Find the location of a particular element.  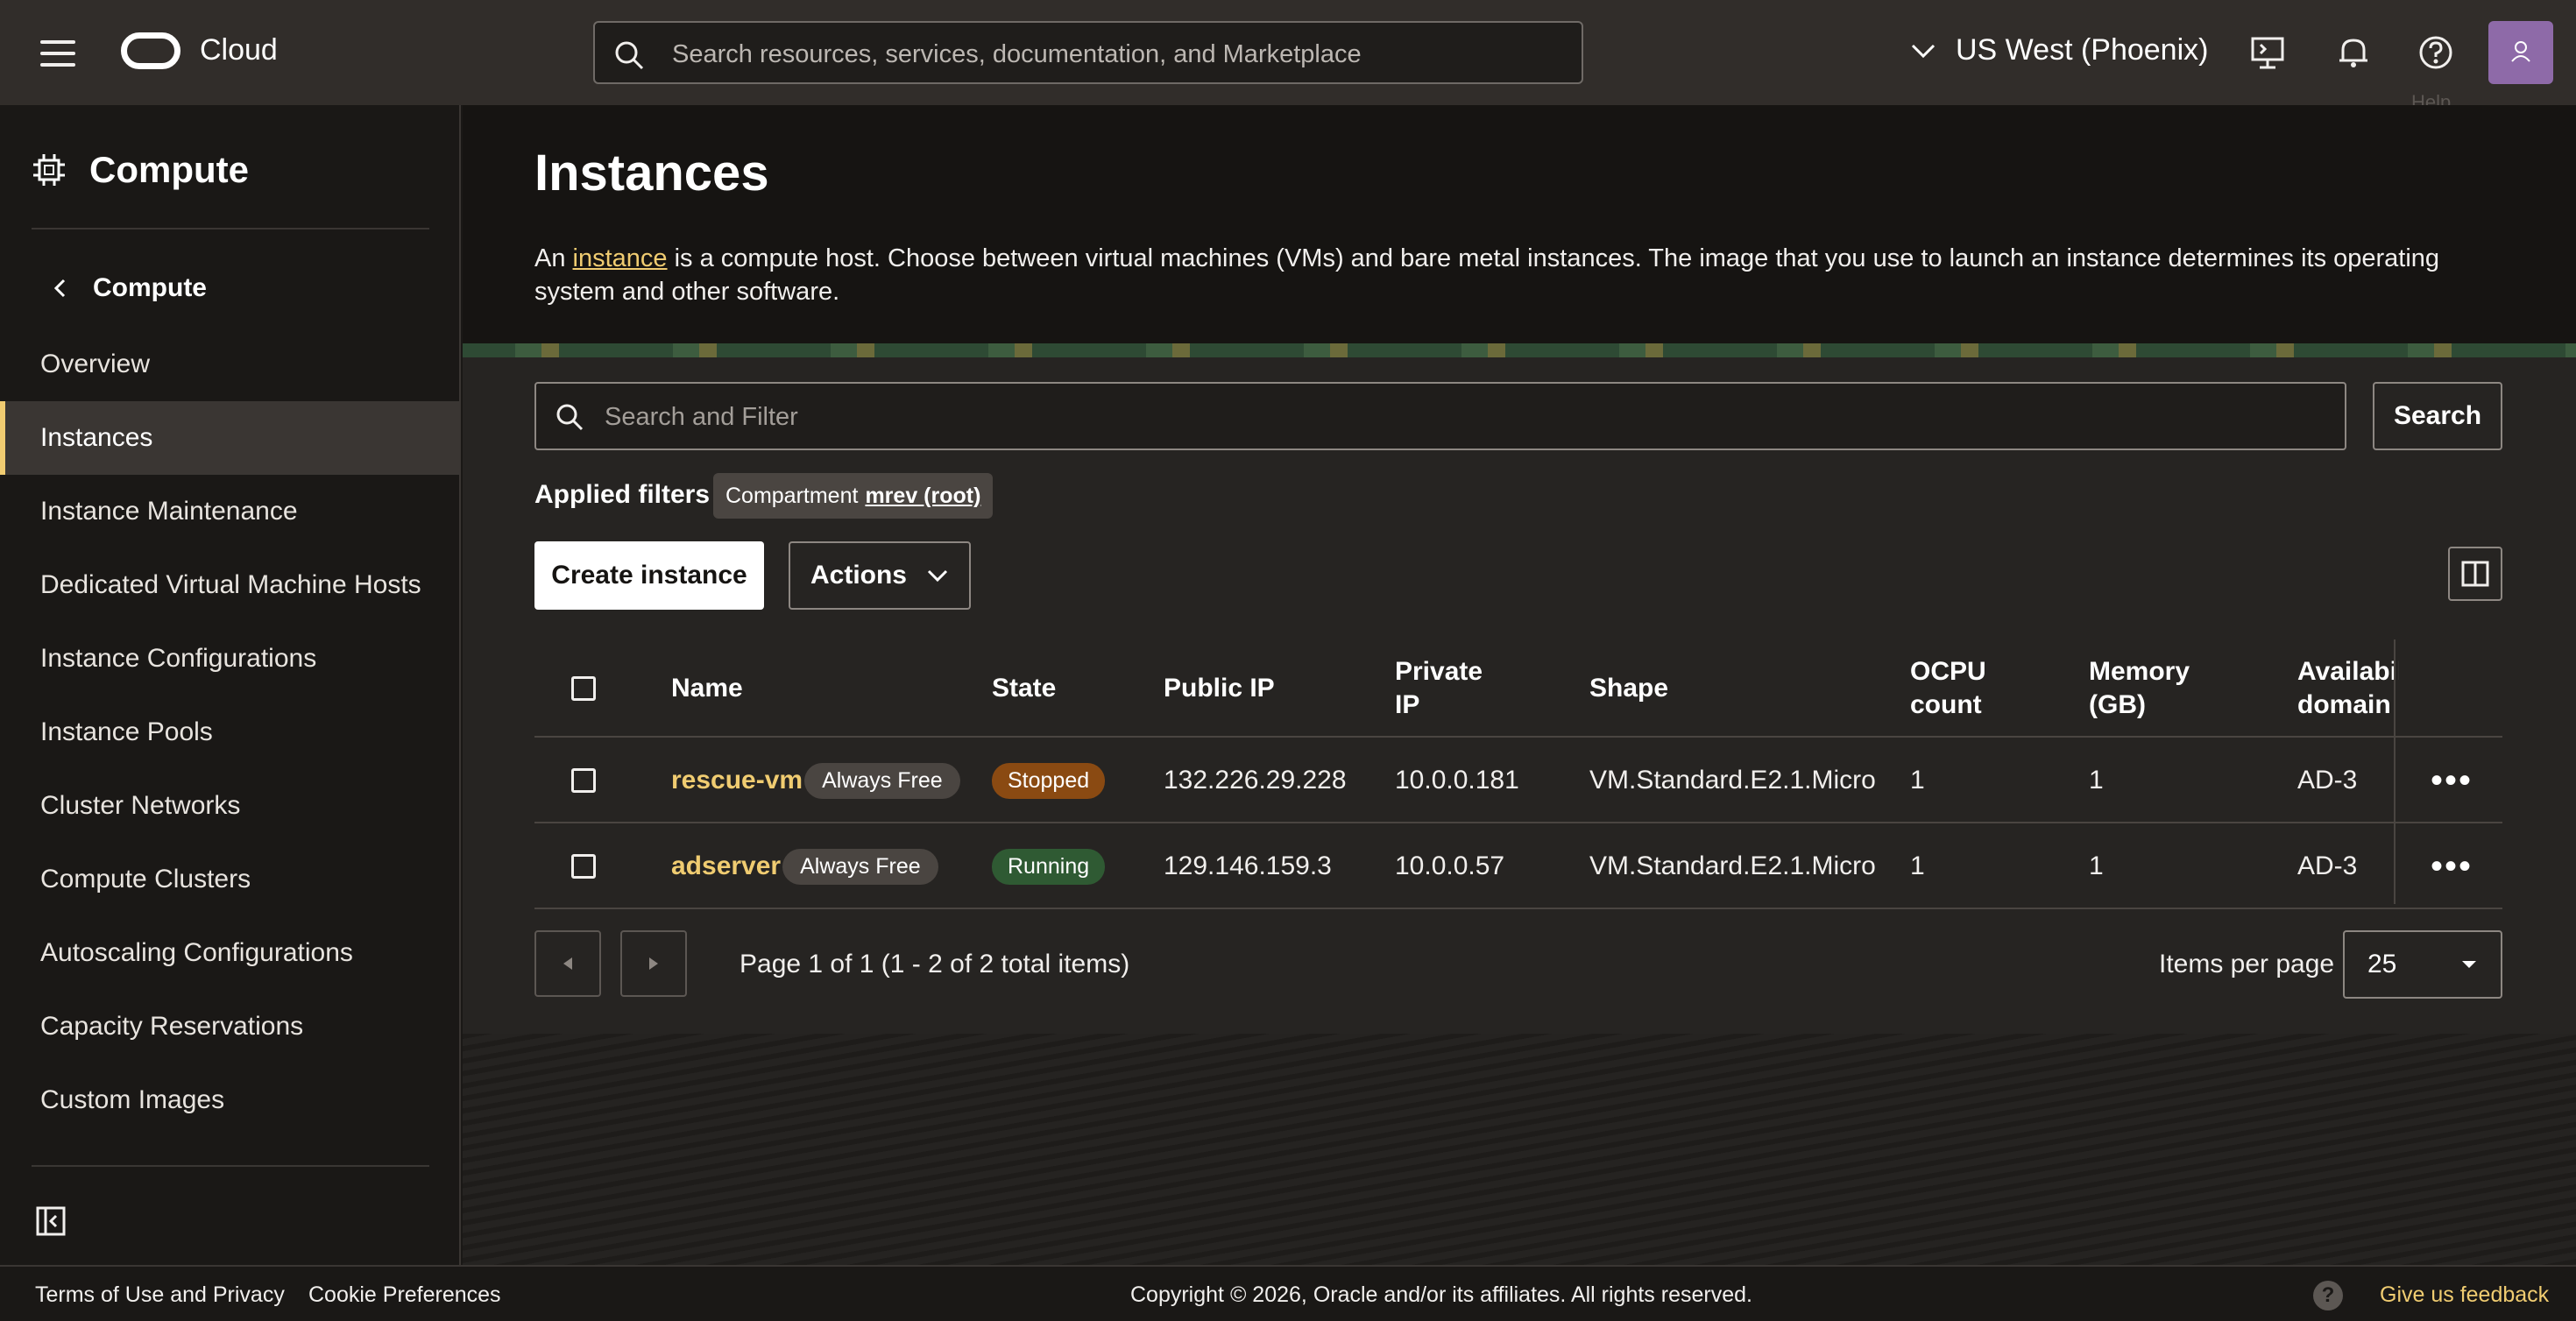

sidebar-item-instance-configurations: Instance Configurations is located at coordinates (229, 659).